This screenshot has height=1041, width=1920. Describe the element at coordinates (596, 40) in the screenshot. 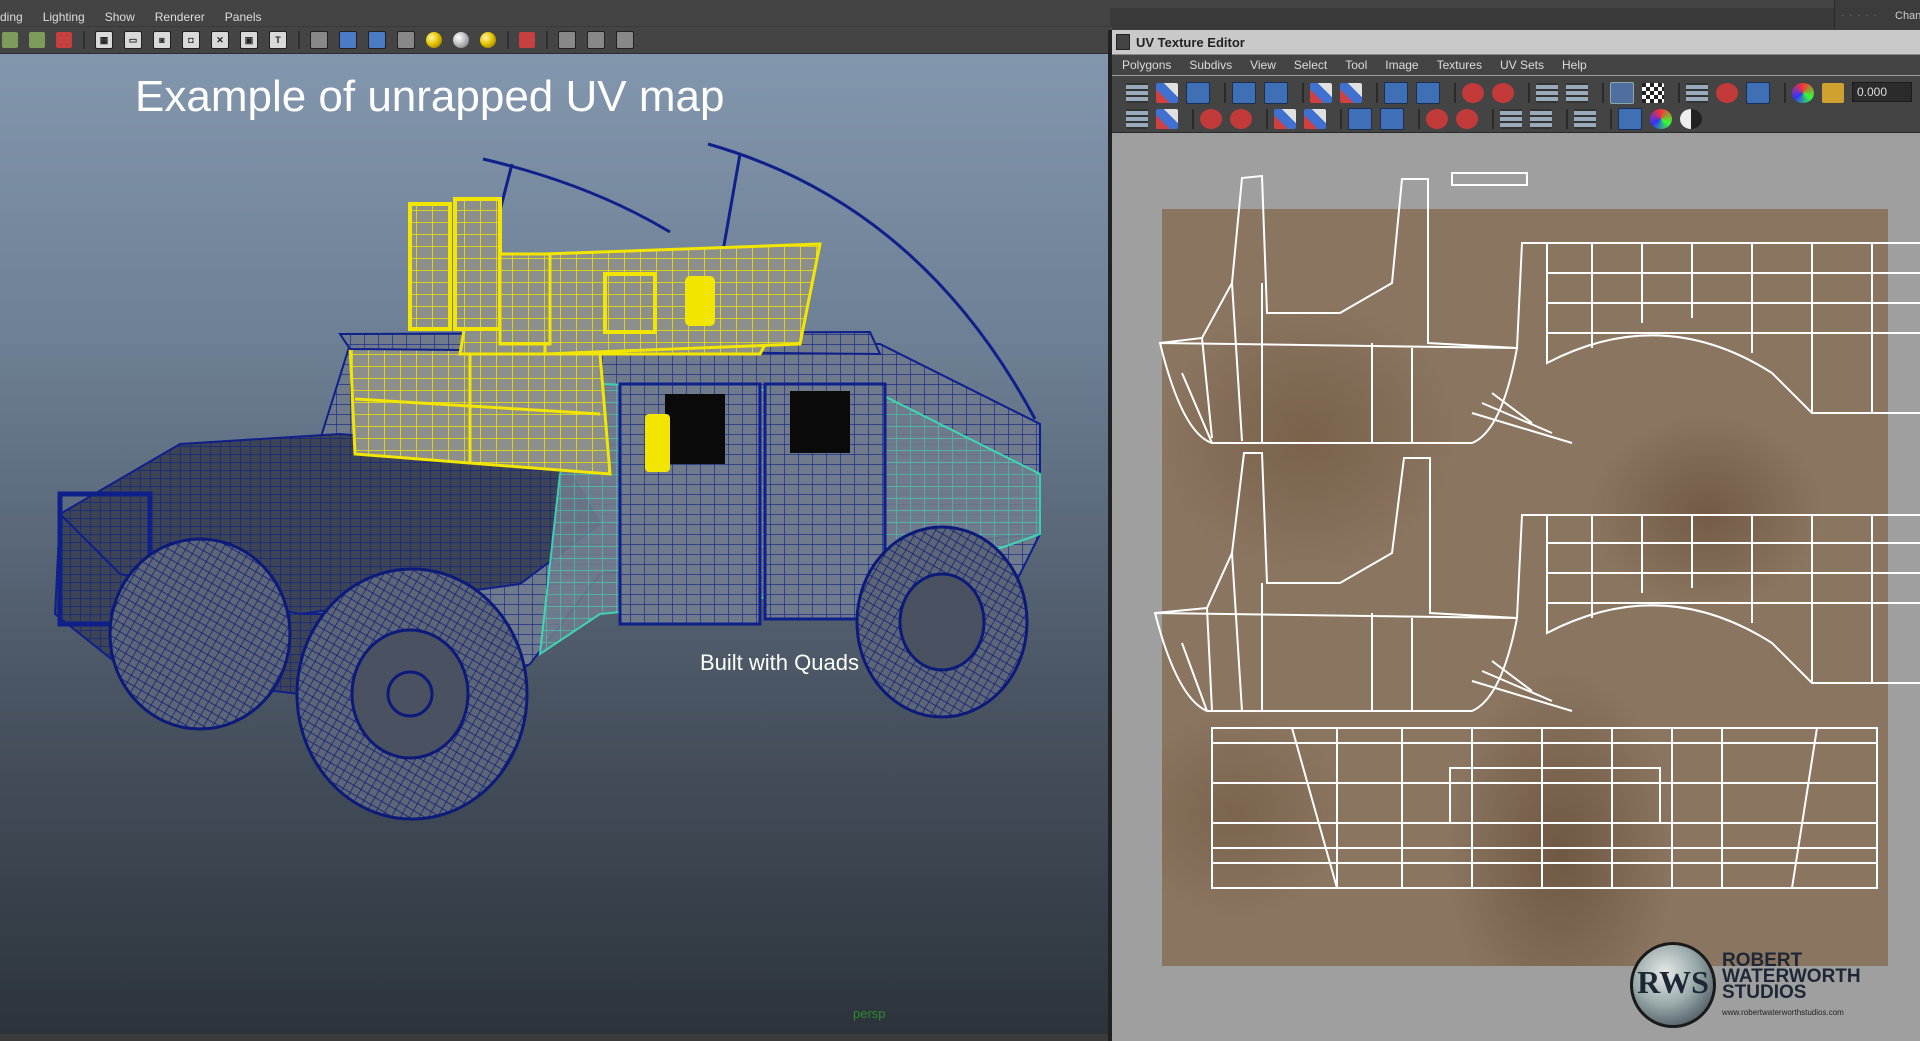

I see `xray-joints-icon` at that location.